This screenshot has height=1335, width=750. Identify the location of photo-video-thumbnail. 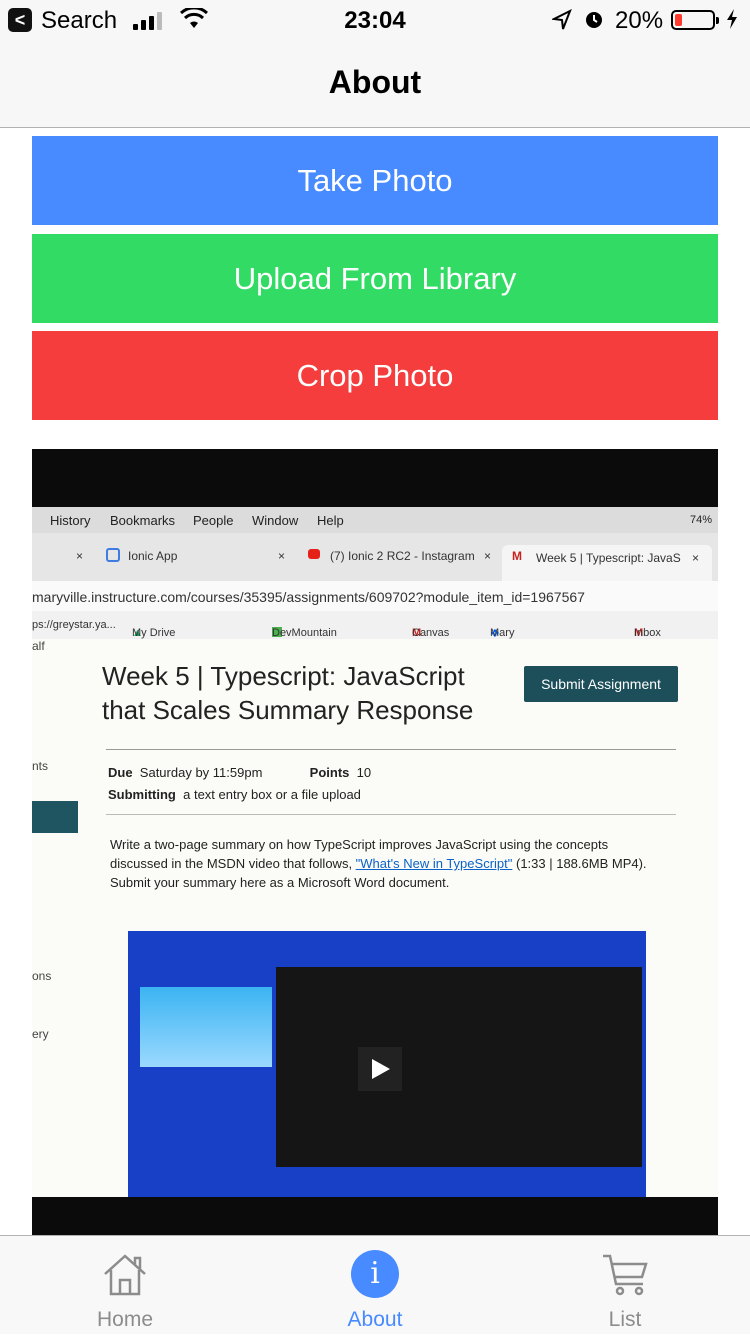
(206, 1027).